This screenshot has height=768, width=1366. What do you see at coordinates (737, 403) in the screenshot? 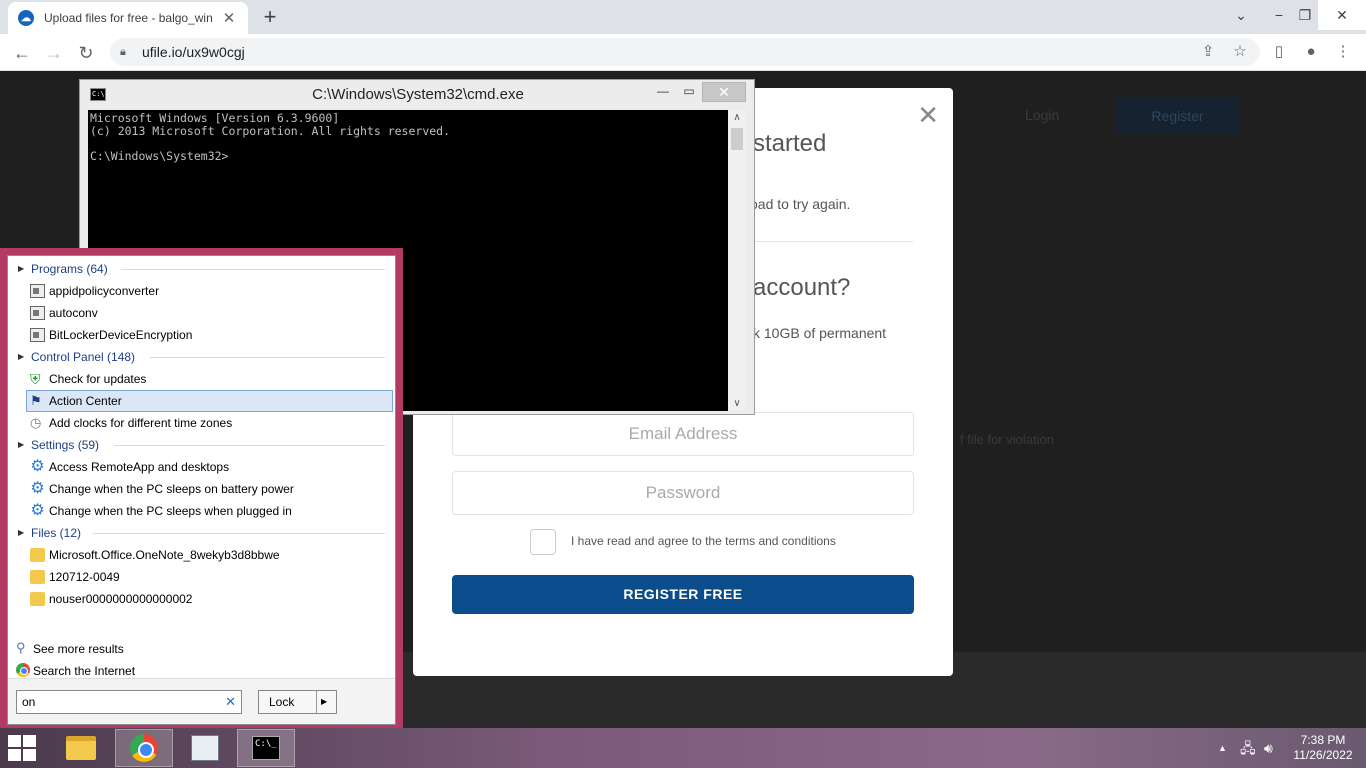
I see `scroll-down-icon: ∨` at bounding box center [737, 403].